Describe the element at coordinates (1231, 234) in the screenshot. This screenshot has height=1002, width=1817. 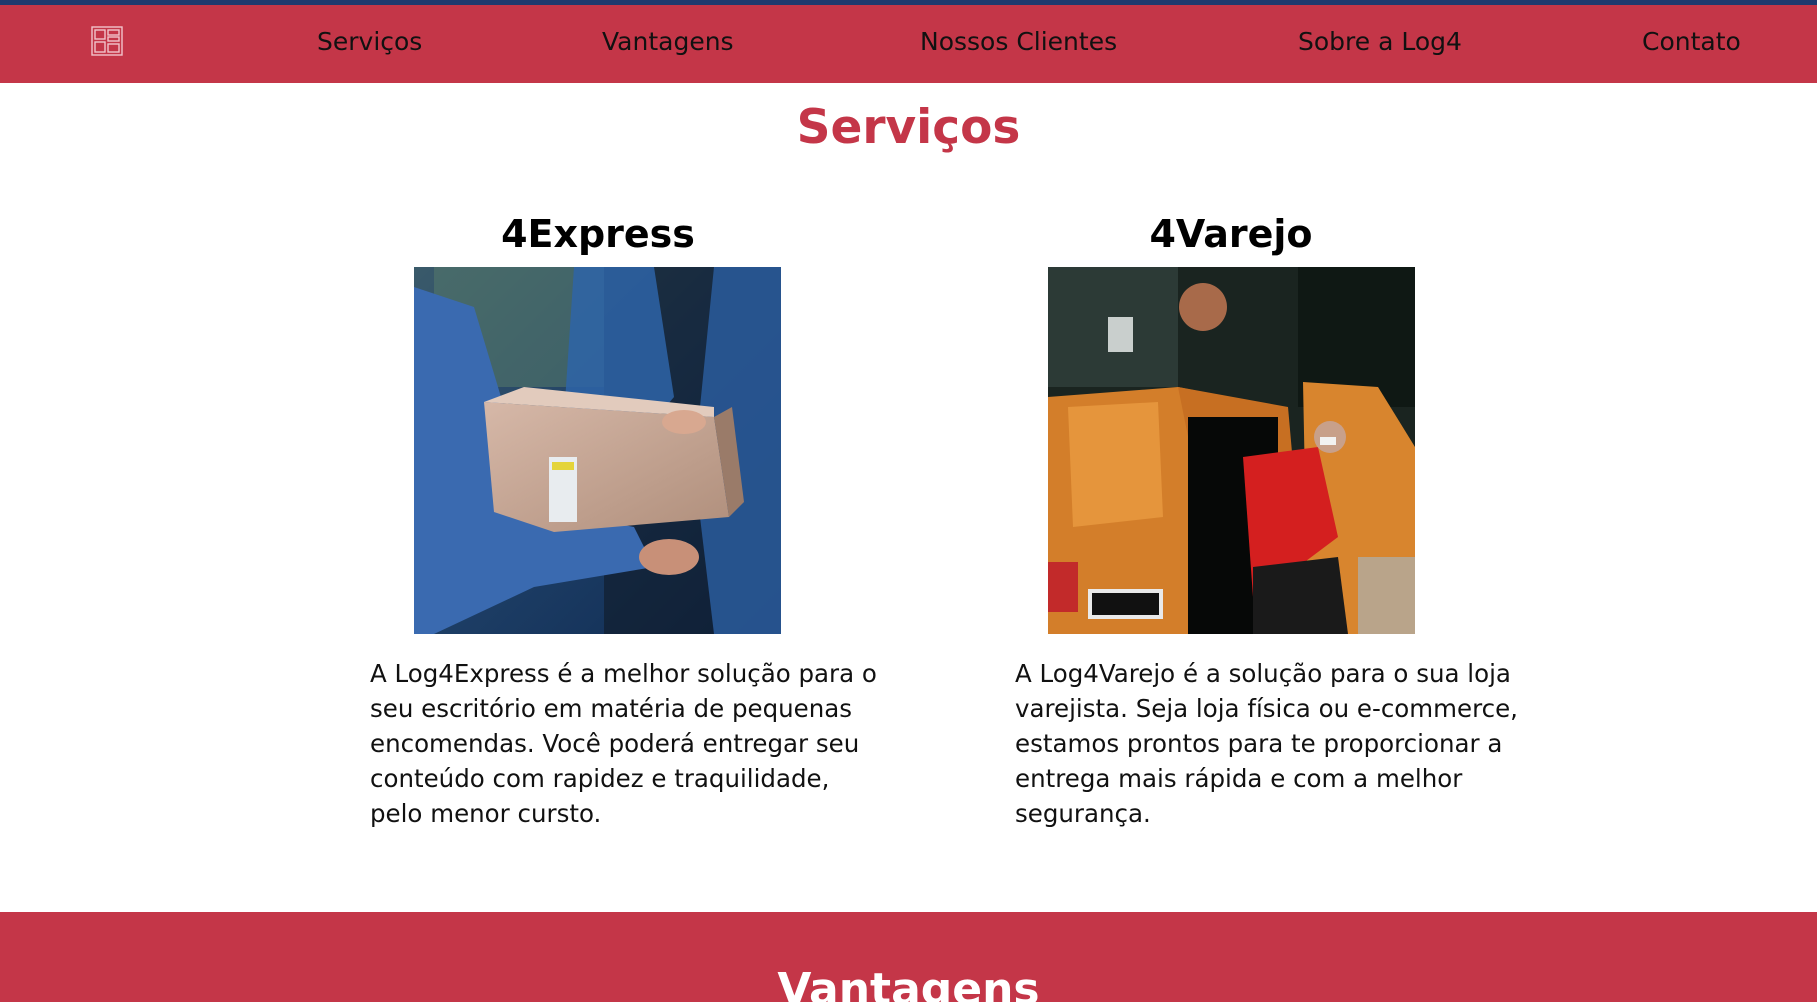
I see `service-card-title-varejo: 4Varejo` at that location.